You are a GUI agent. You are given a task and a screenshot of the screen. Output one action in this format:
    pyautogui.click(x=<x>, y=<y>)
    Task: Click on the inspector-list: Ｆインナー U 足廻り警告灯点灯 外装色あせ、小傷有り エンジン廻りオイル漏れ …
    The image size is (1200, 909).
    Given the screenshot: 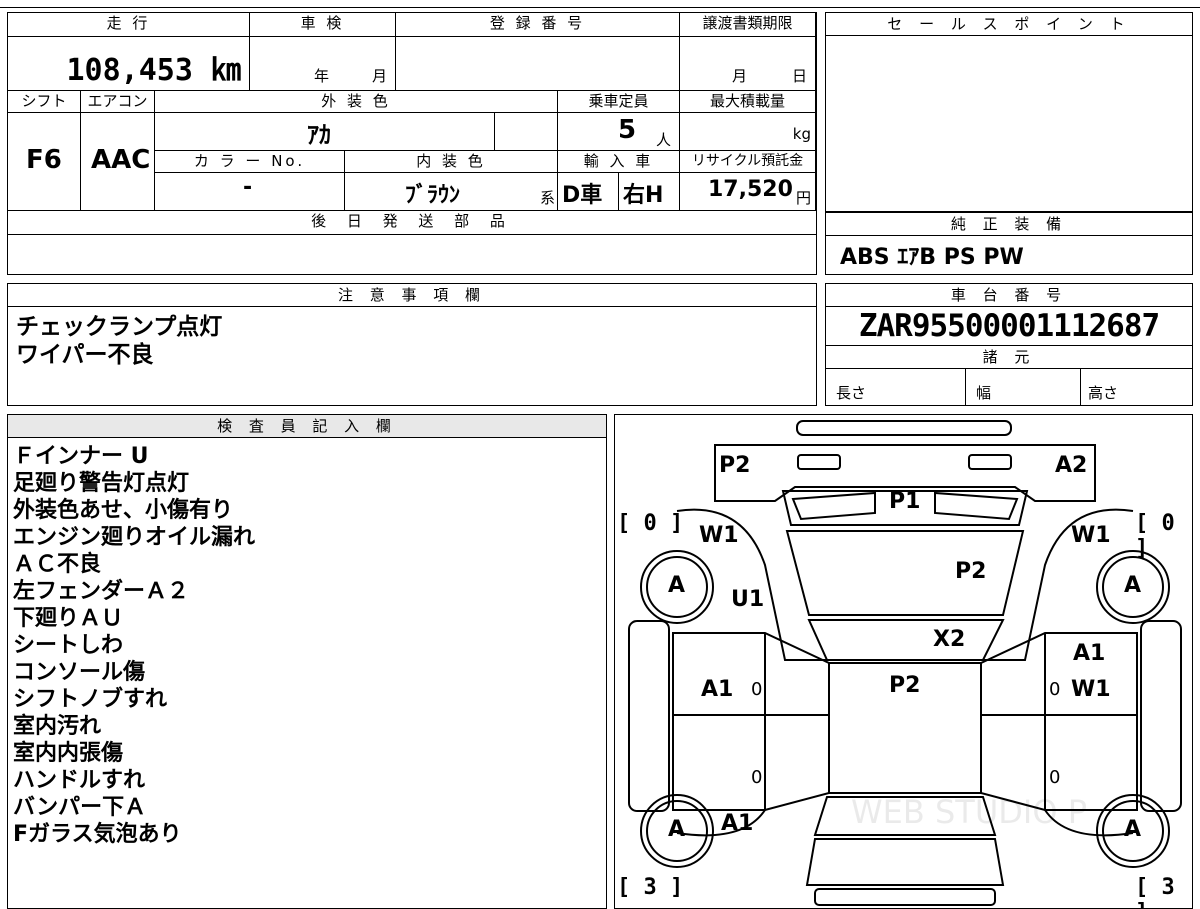 What is the action you would take?
    pyautogui.click(x=134, y=645)
    